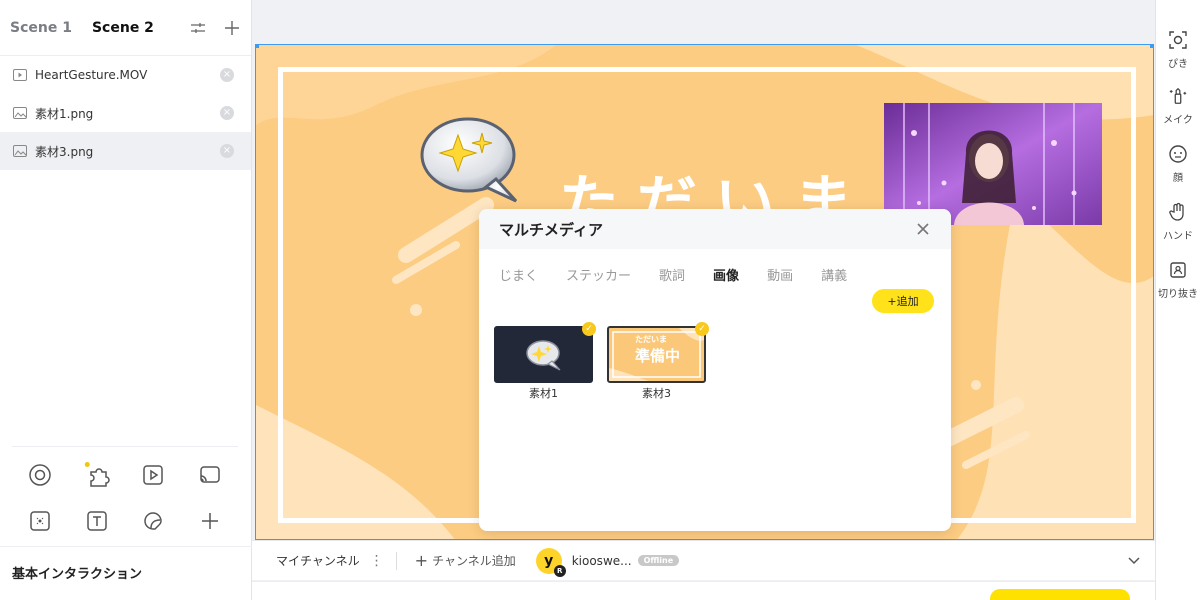 This screenshot has width=1200, height=600. Describe the element at coordinates (1178, 96) in the screenshot. I see `makeup-icon` at that location.